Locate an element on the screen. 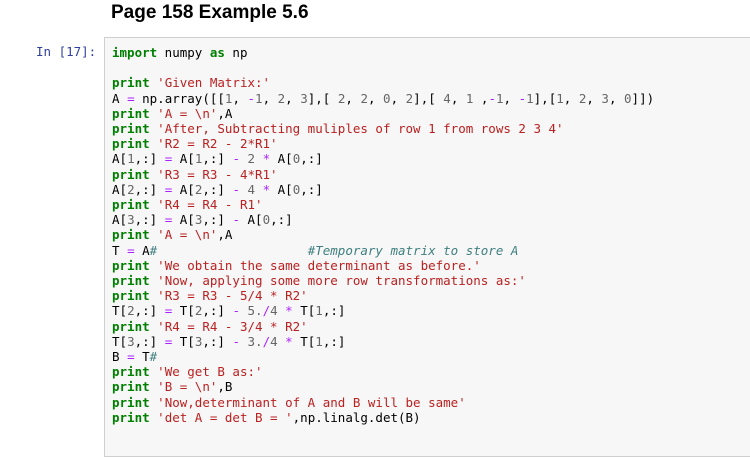 The image size is (750, 457). code-token: 'R4 = R4 - 3/4 * R2' is located at coordinates (232, 326).